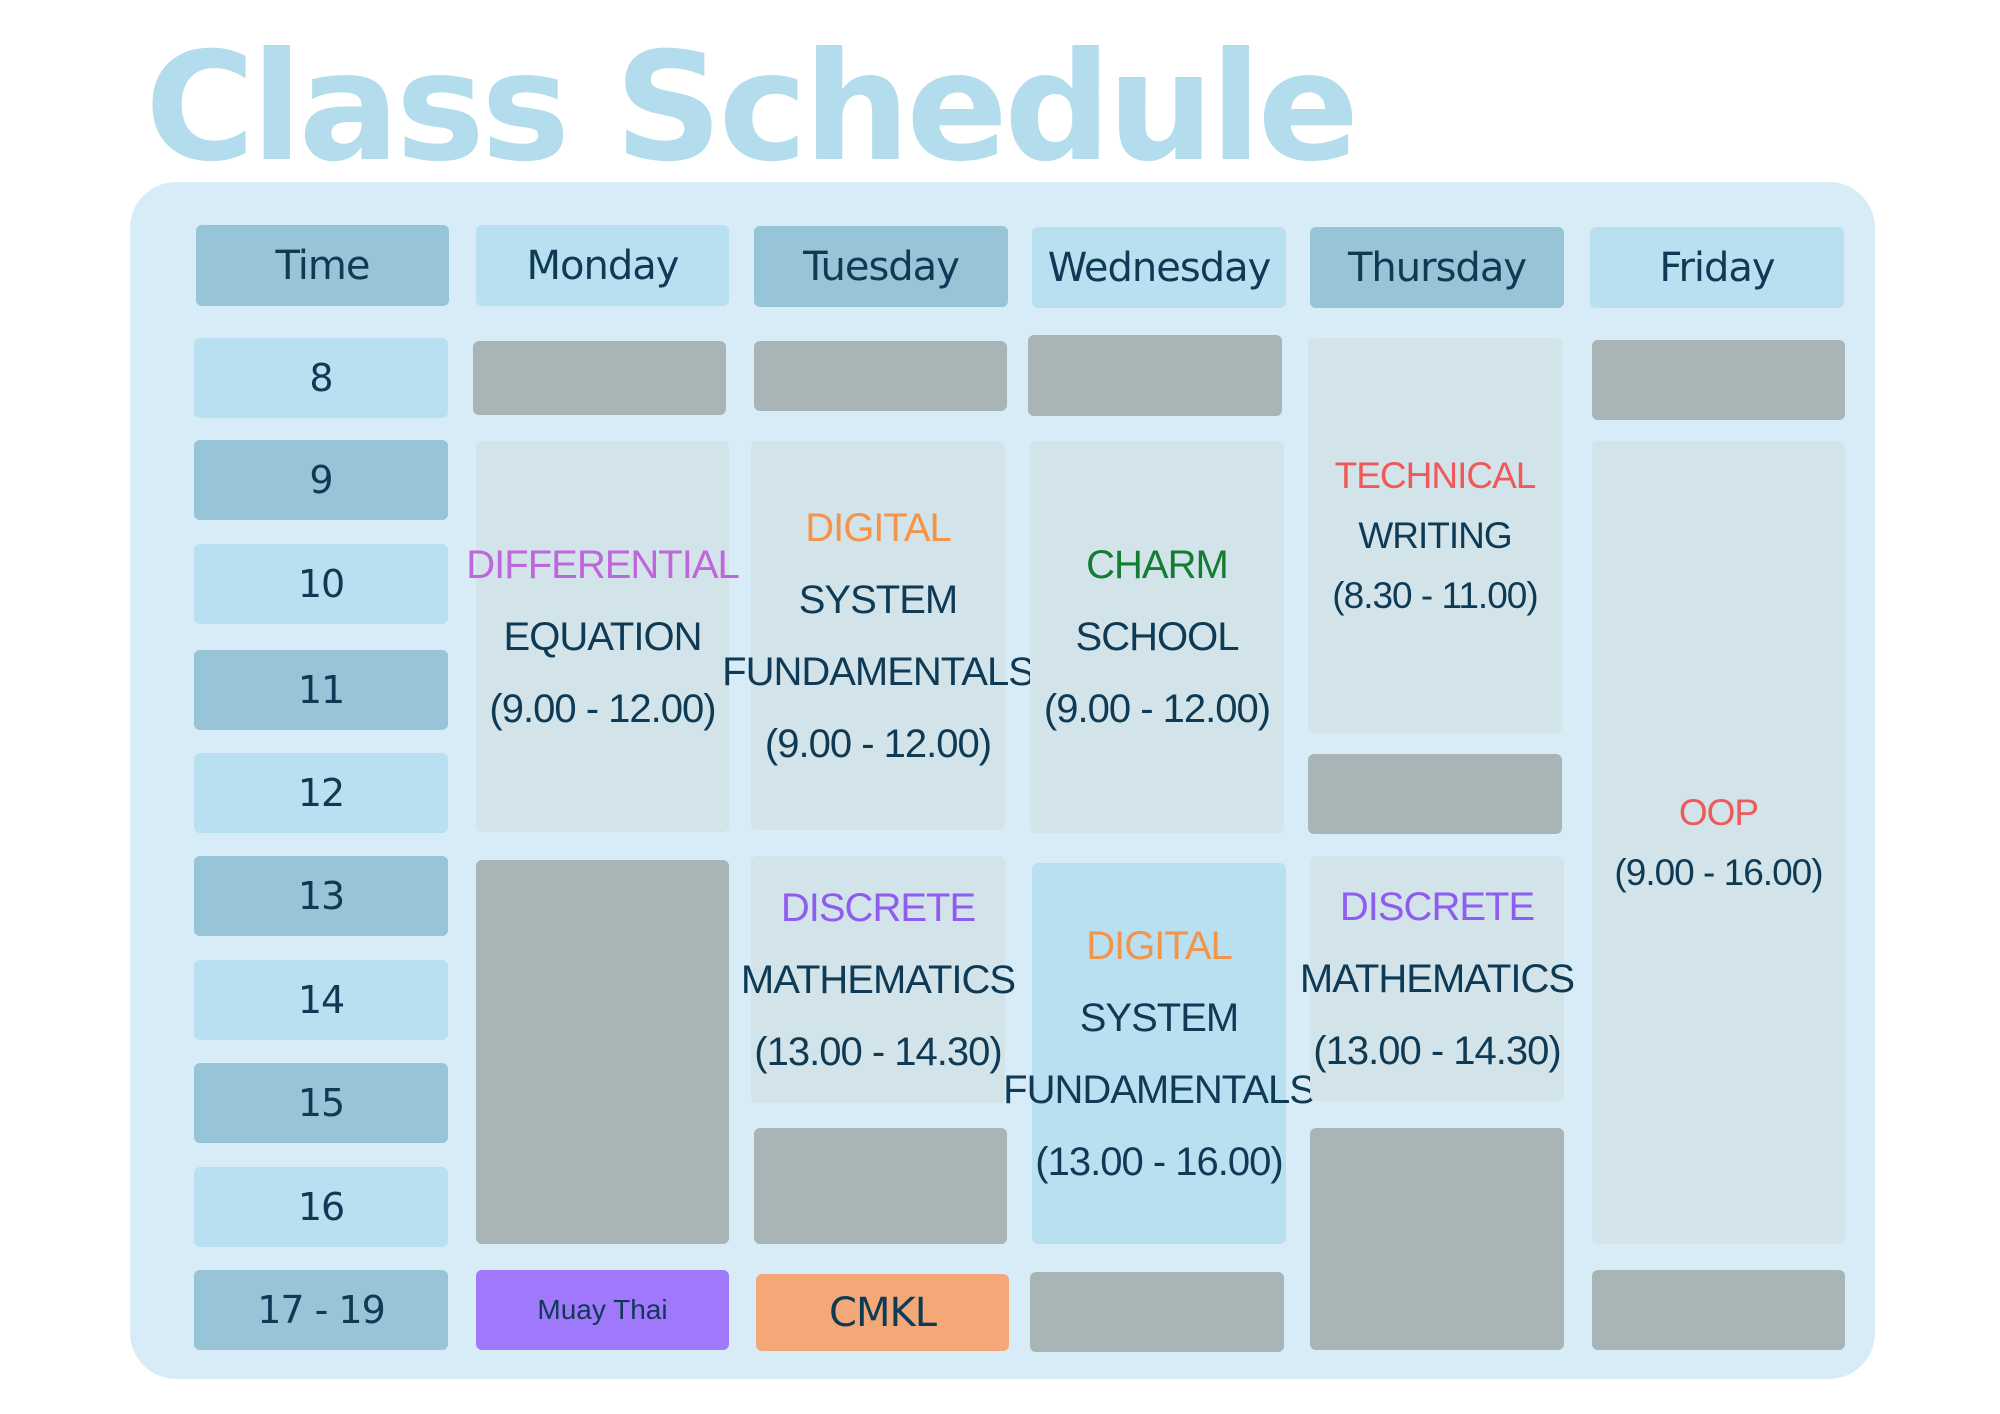  I want to click on course-name-accent: OOP, so click(1718, 812).